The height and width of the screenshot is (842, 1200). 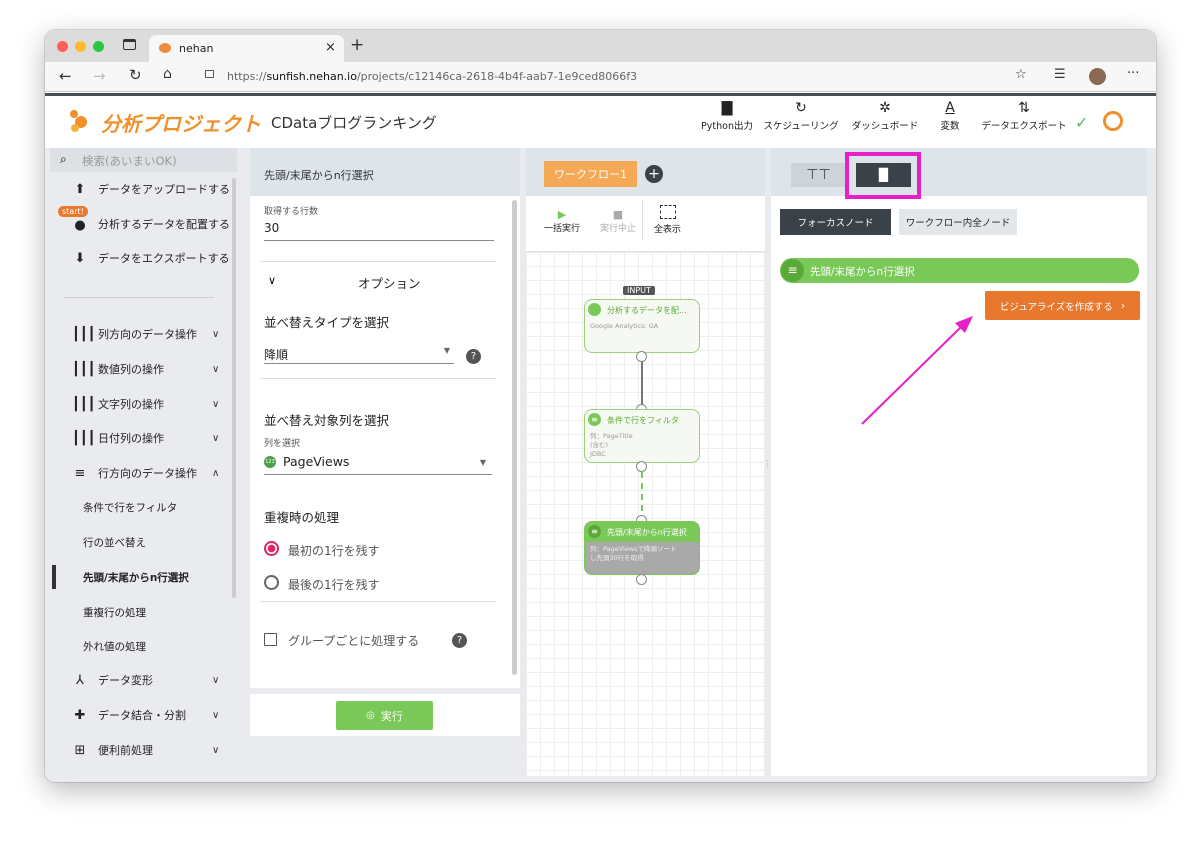 I want to click on sidebar-cat-join-split: ✚ データ結合・分割 ∨, so click(x=143, y=715).